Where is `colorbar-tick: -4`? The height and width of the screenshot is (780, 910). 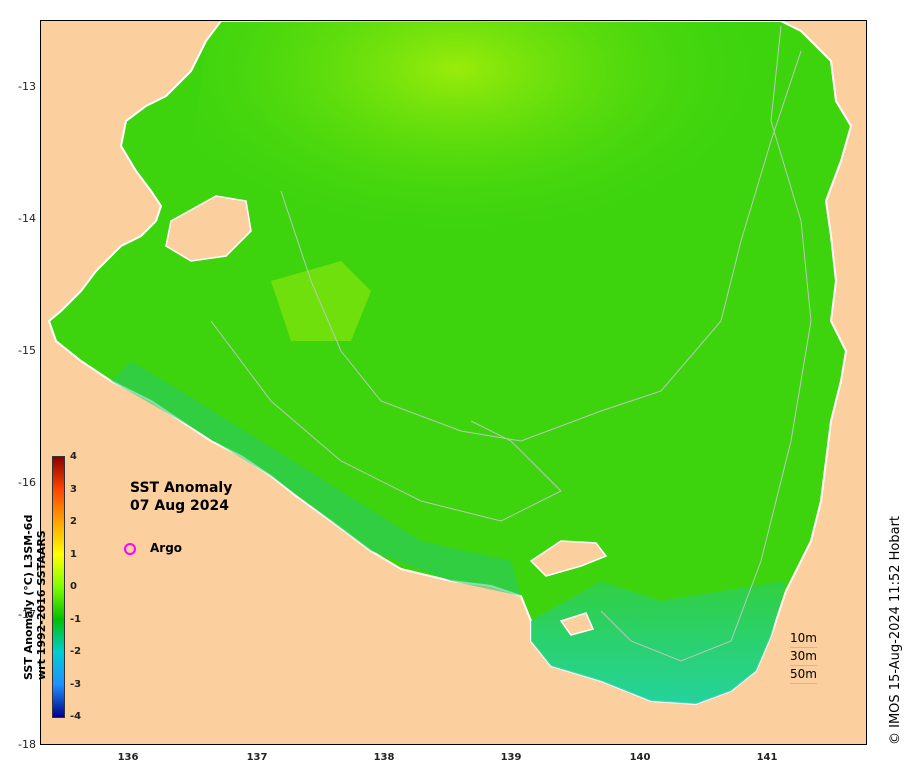
colorbar-tick: -4 is located at coordinates (76, 716).